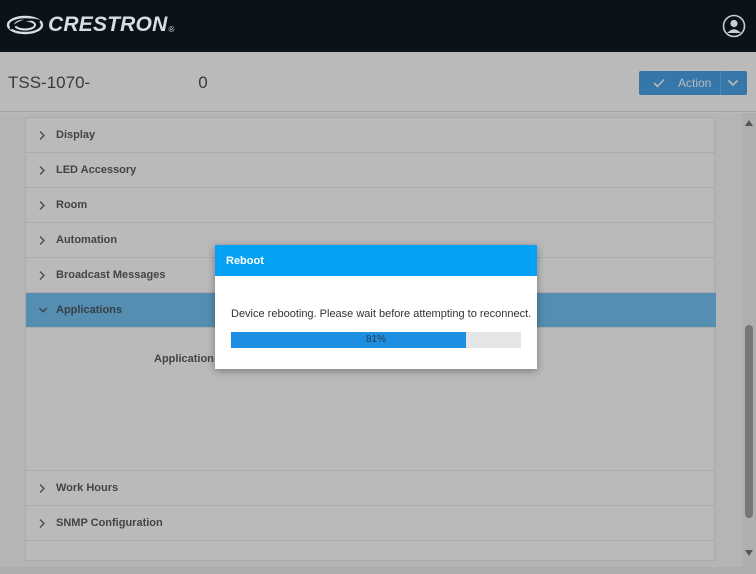 The height and width of the screenshot is (574, 756). What do you see at coordinates (378, 26) in the screenshot?
I see `top-bar: CRESTRON ®` at bounding box center [378, 26].